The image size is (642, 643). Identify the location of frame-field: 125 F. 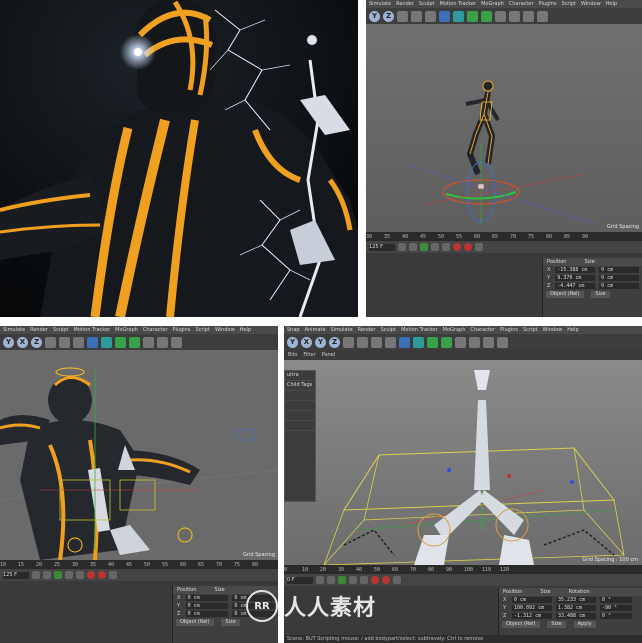
(382, 247).